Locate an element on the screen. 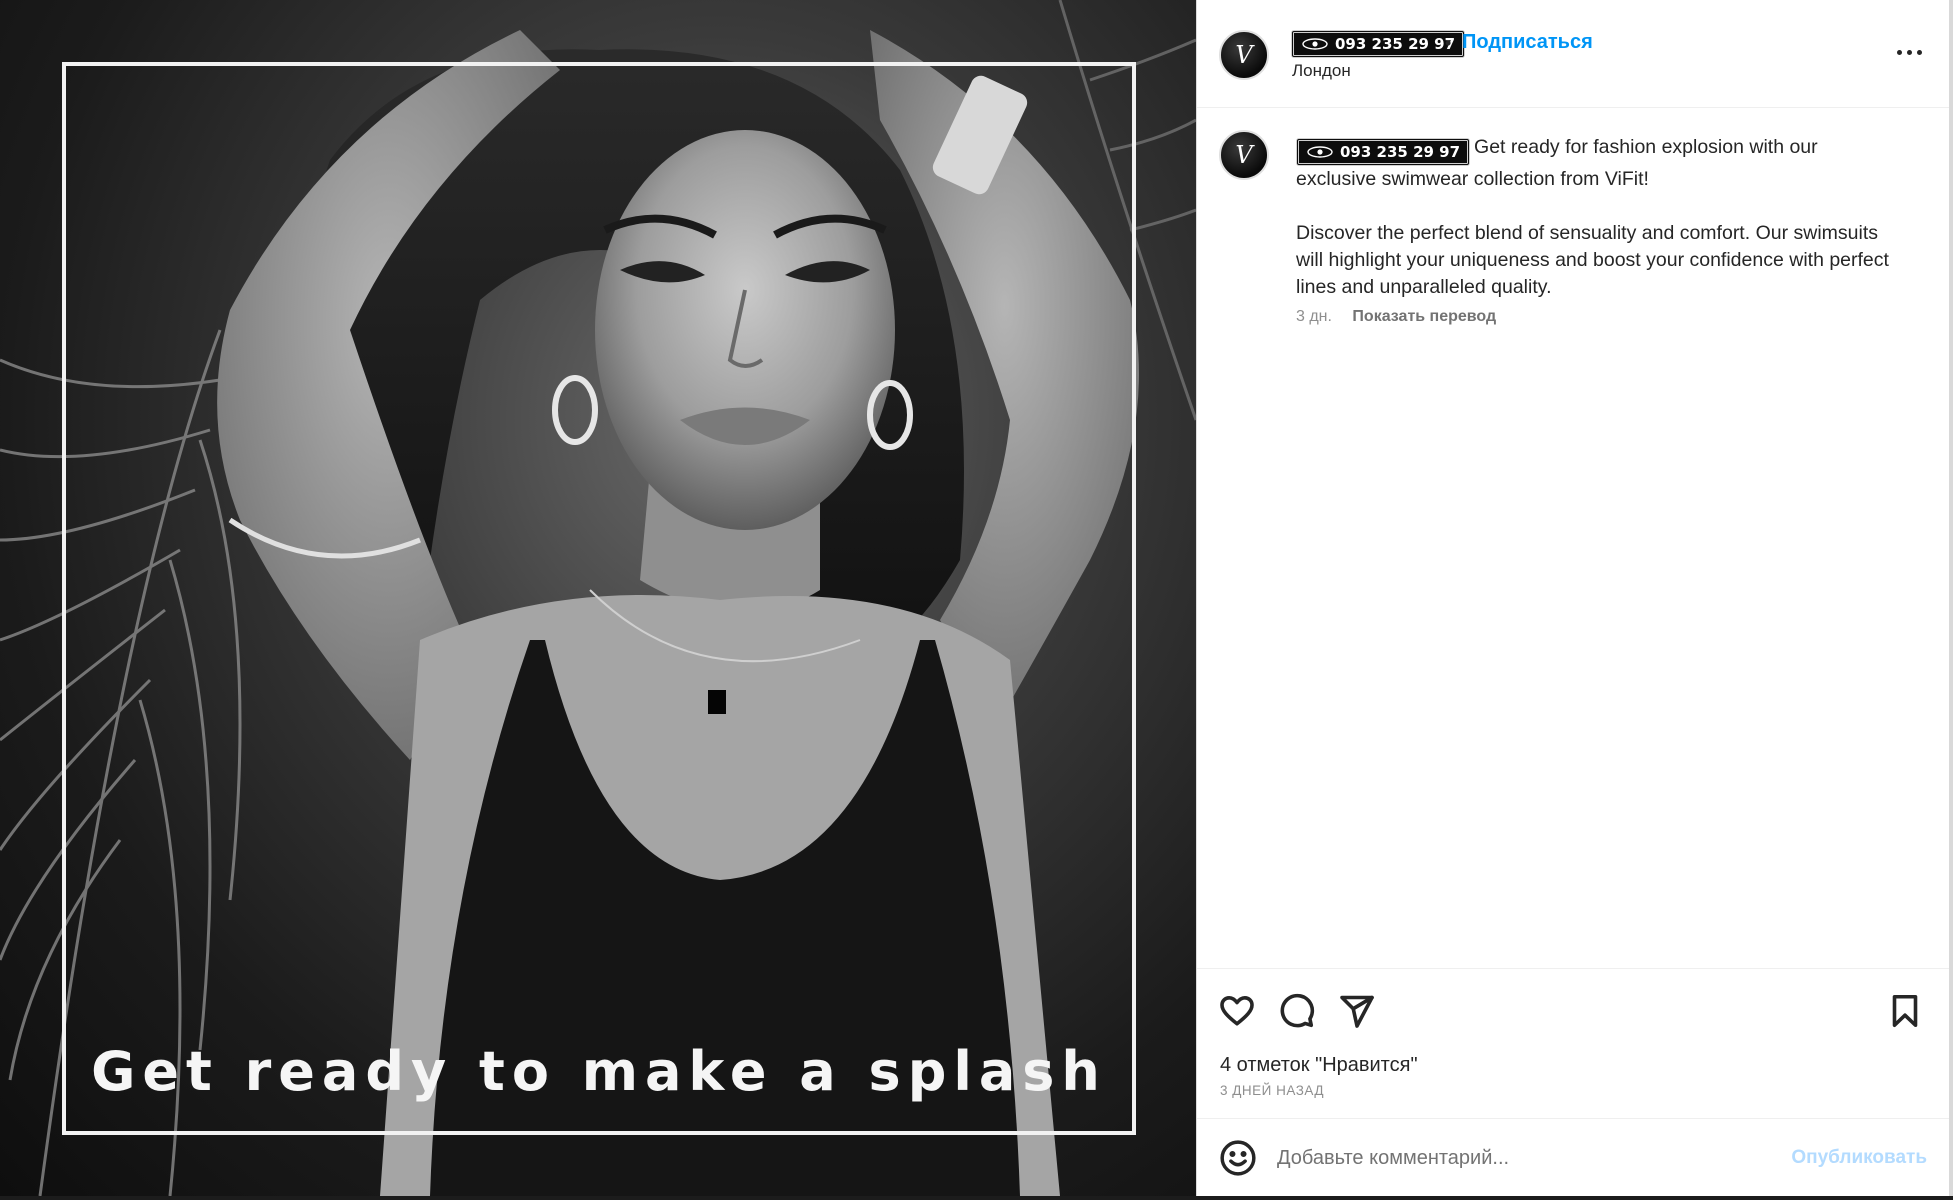  post-location: Лондон is located at coordinates (1321, 71).